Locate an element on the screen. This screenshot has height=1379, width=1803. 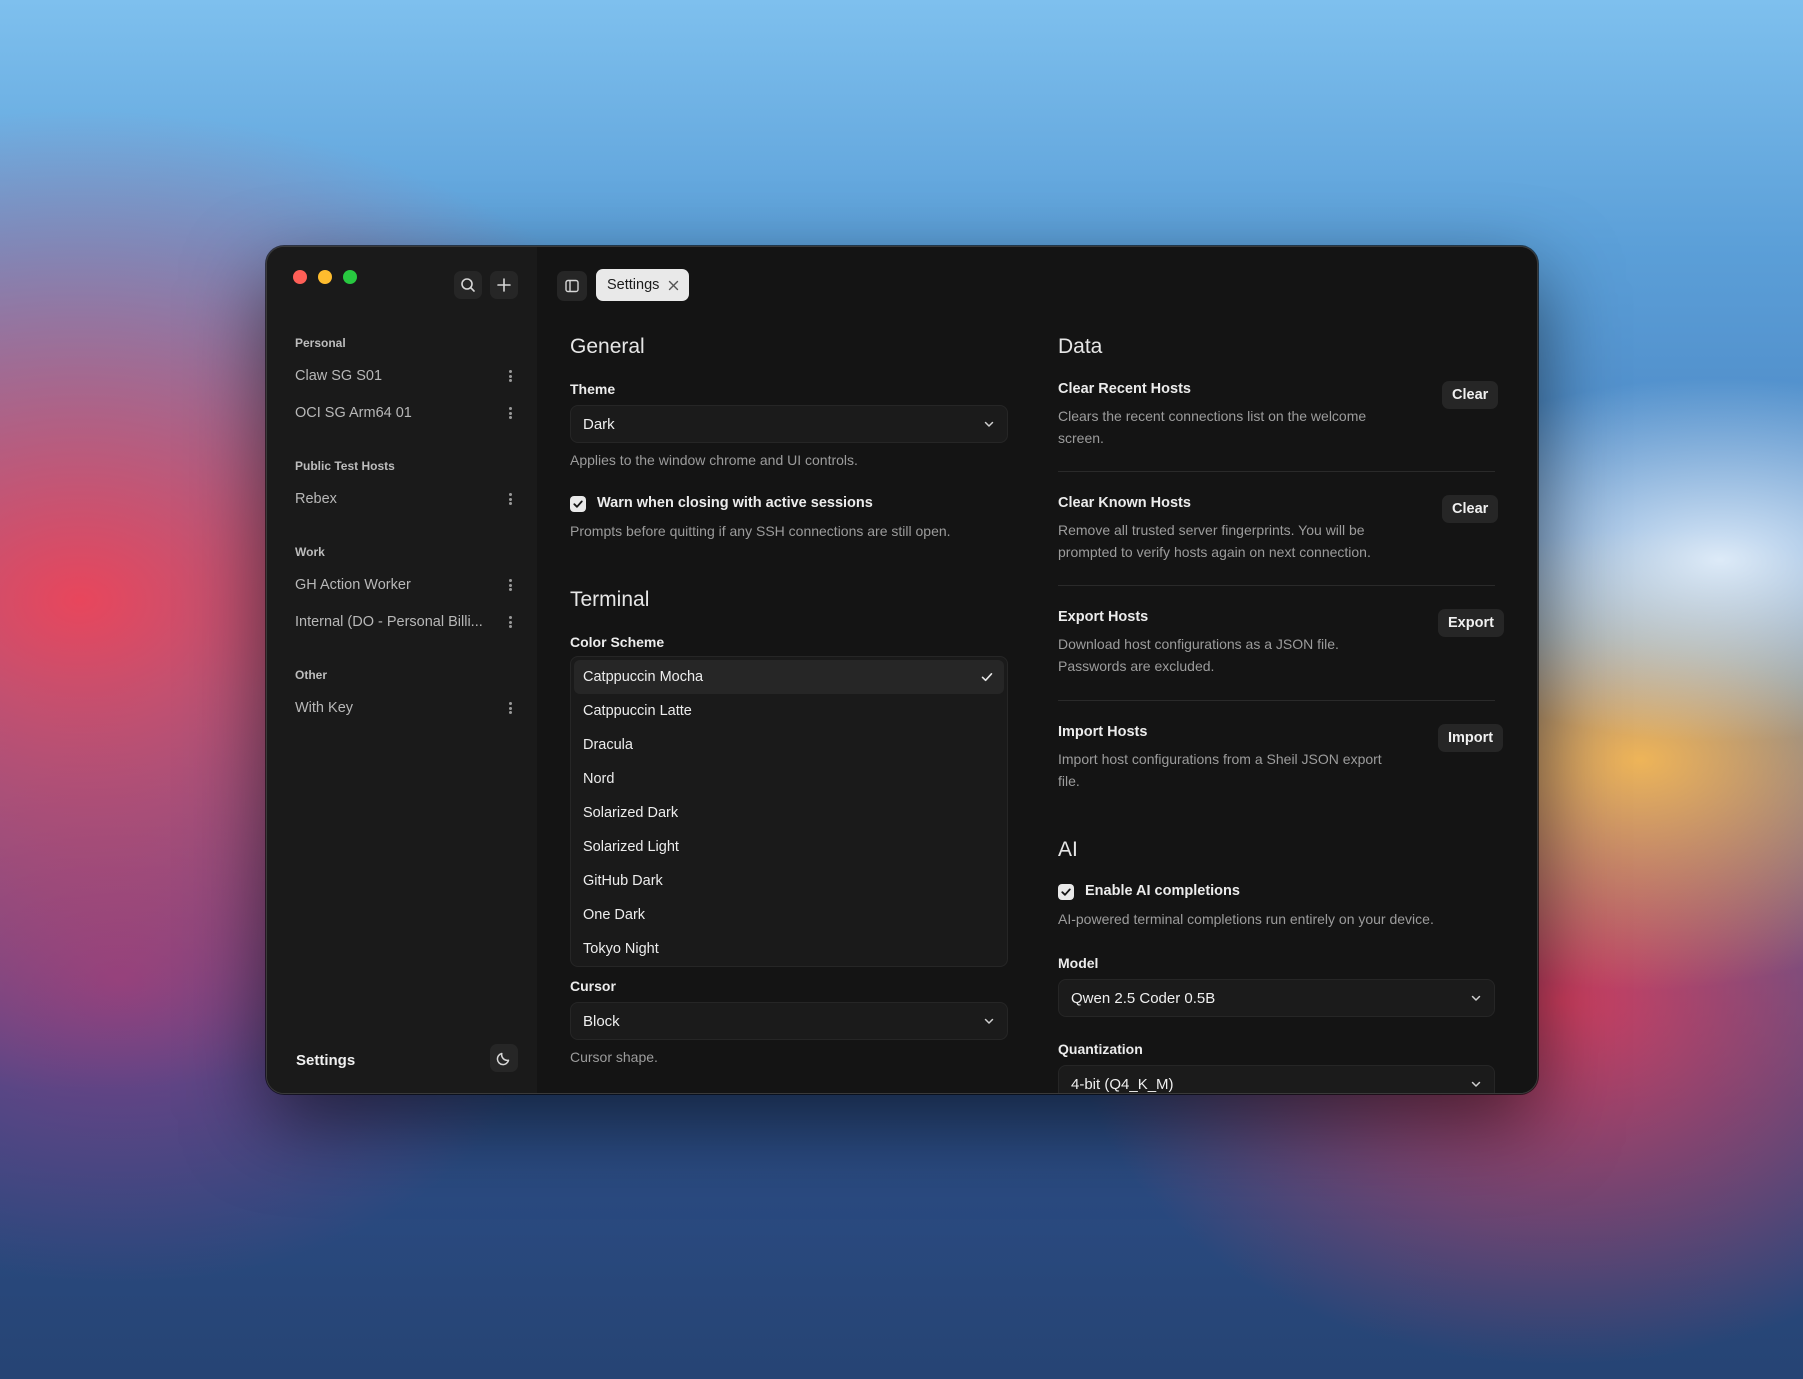
option-label: GitHub Dark is located at coordinates (623, 881).